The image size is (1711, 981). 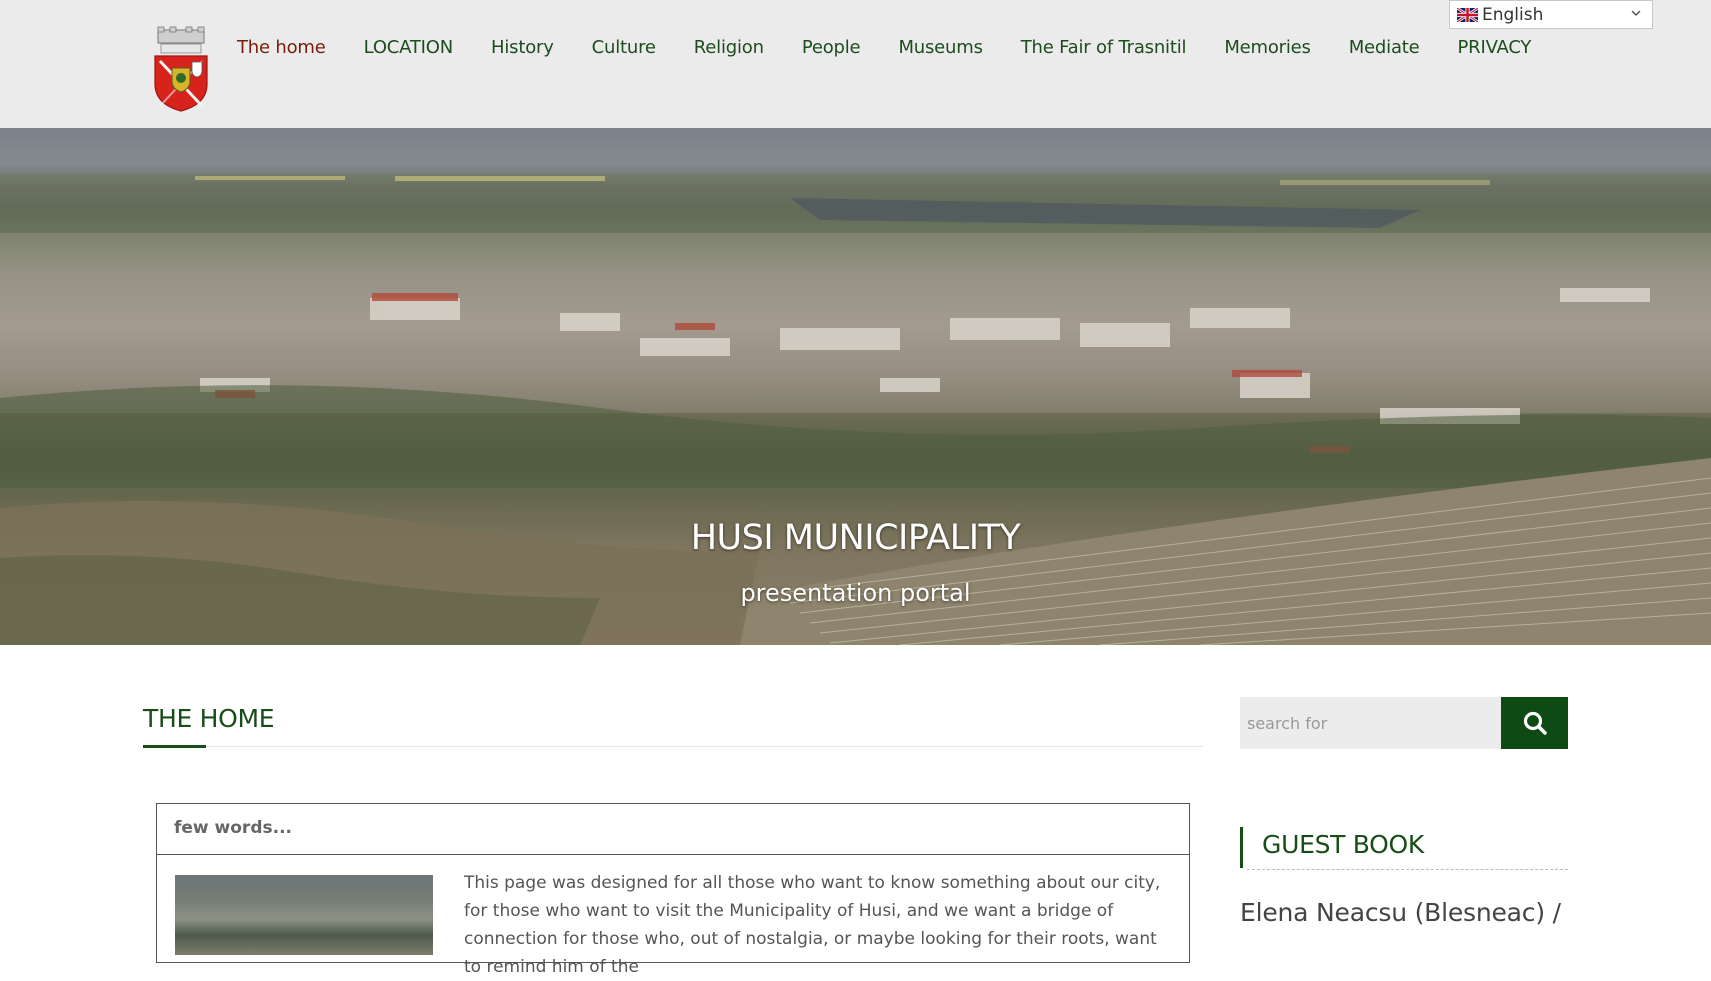 I want to click on language-select: English, so click(x=1551, y=14).